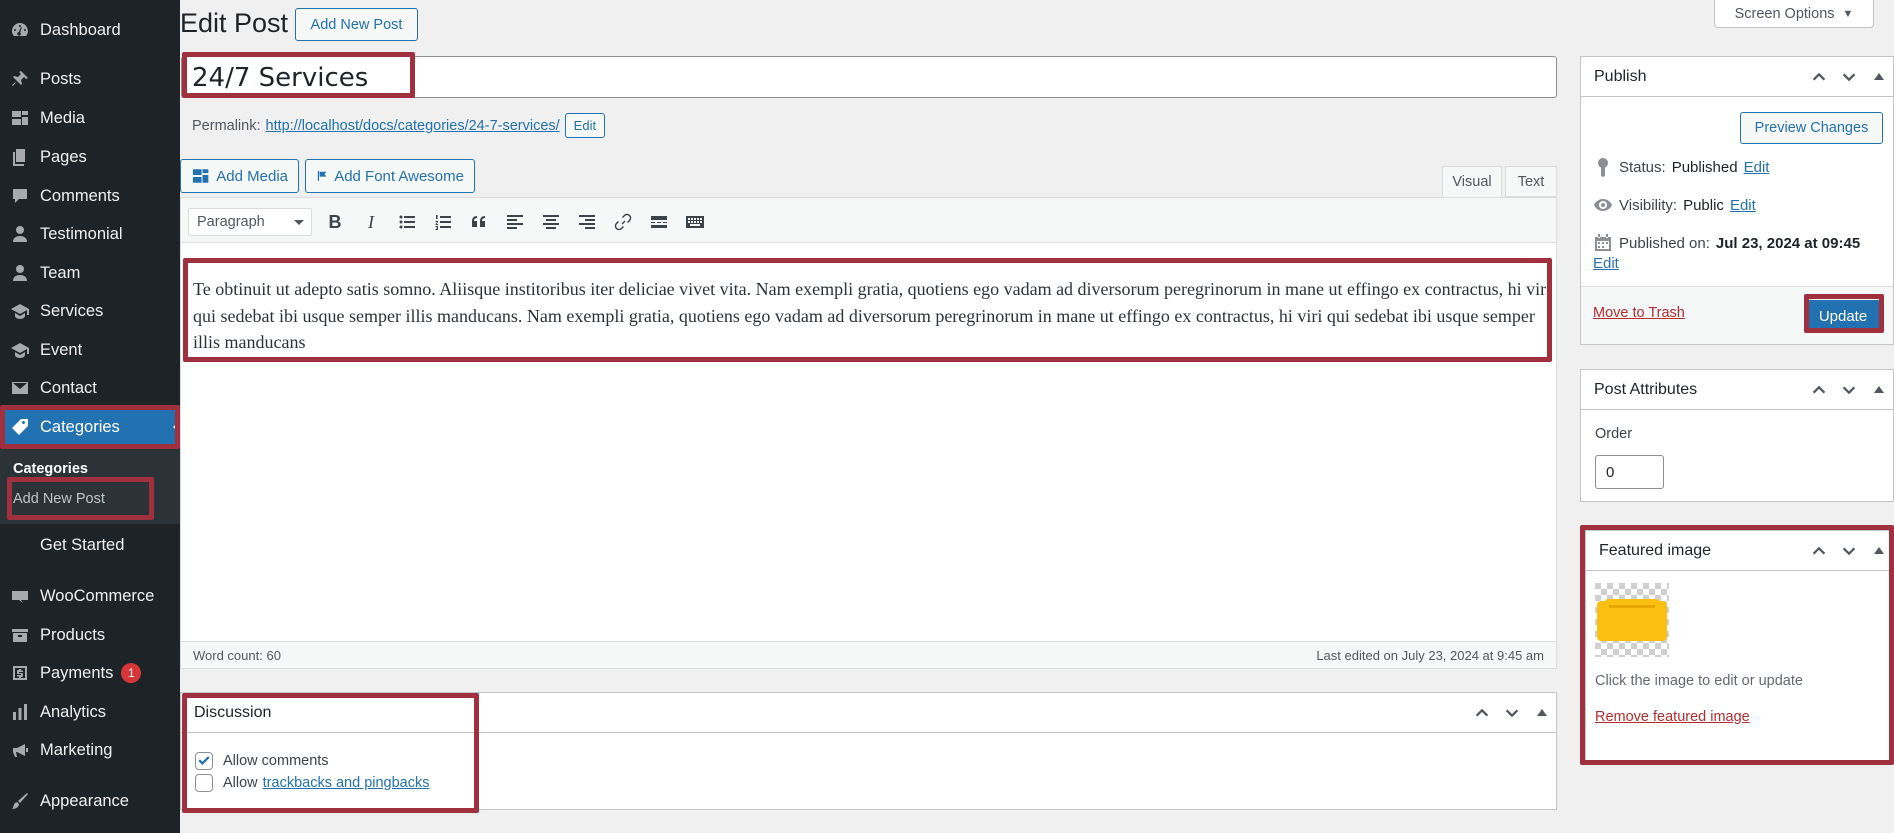 Image resolution: width=1894 pixels, height=833 pixels. What do you see at coordinates (90, 196) in the screenshot?
I see `sidebar-item-comments: Comments` at bounding box center [90, 196].